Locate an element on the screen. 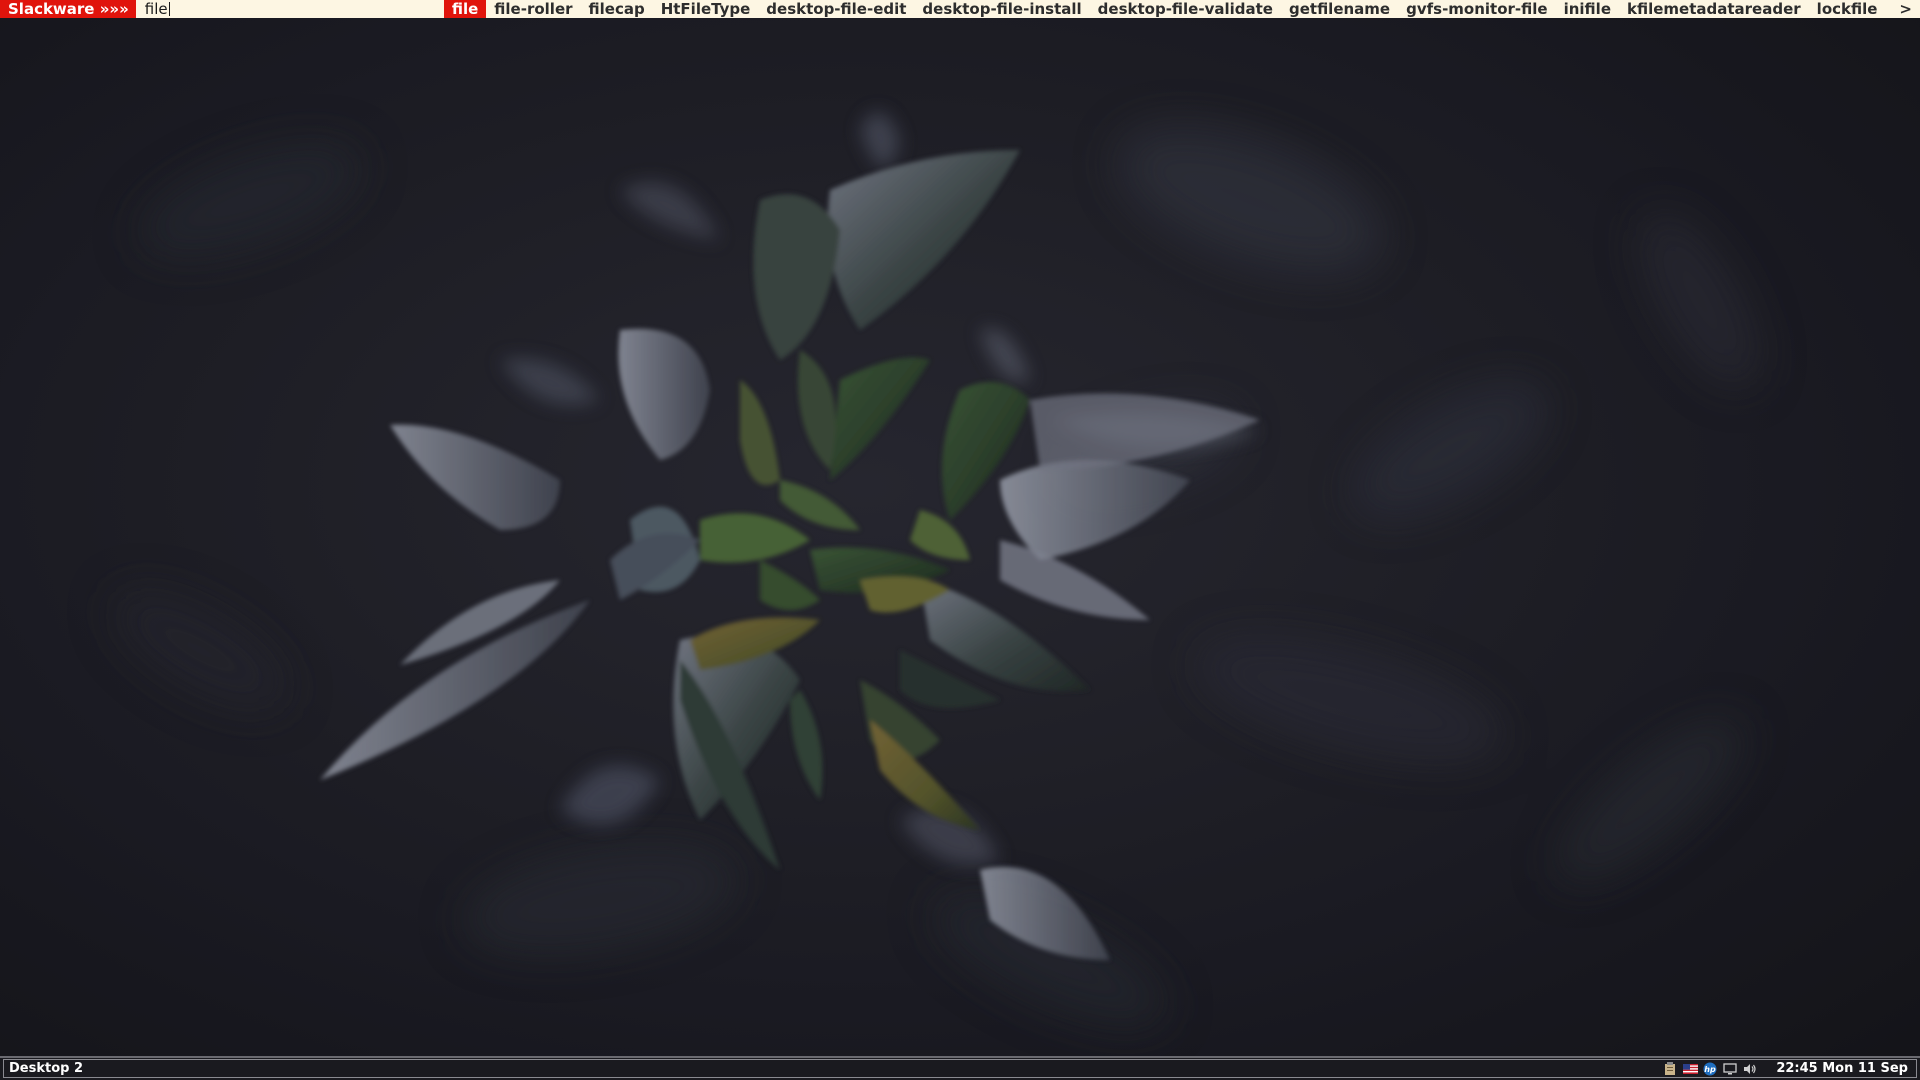 Image resolution: width=1920 pixels, height=1080 pixels. dmenu-prompt: Slackware »»» is located at coordinates (68, 9).